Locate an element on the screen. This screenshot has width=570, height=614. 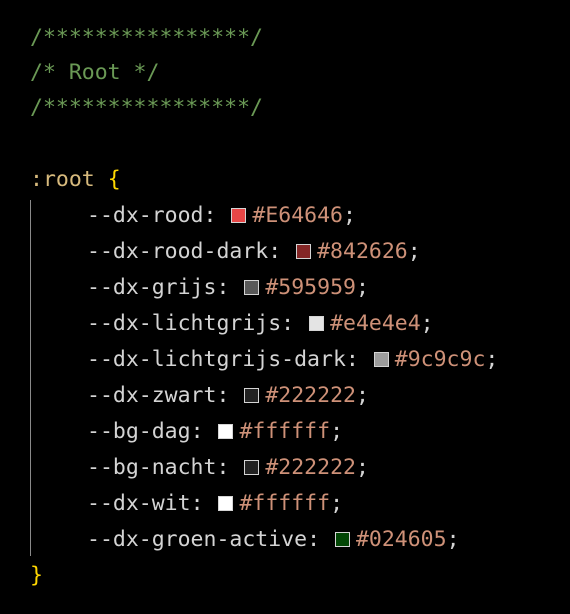
rule-open-line: :root { is located at coordinates (75, 180).